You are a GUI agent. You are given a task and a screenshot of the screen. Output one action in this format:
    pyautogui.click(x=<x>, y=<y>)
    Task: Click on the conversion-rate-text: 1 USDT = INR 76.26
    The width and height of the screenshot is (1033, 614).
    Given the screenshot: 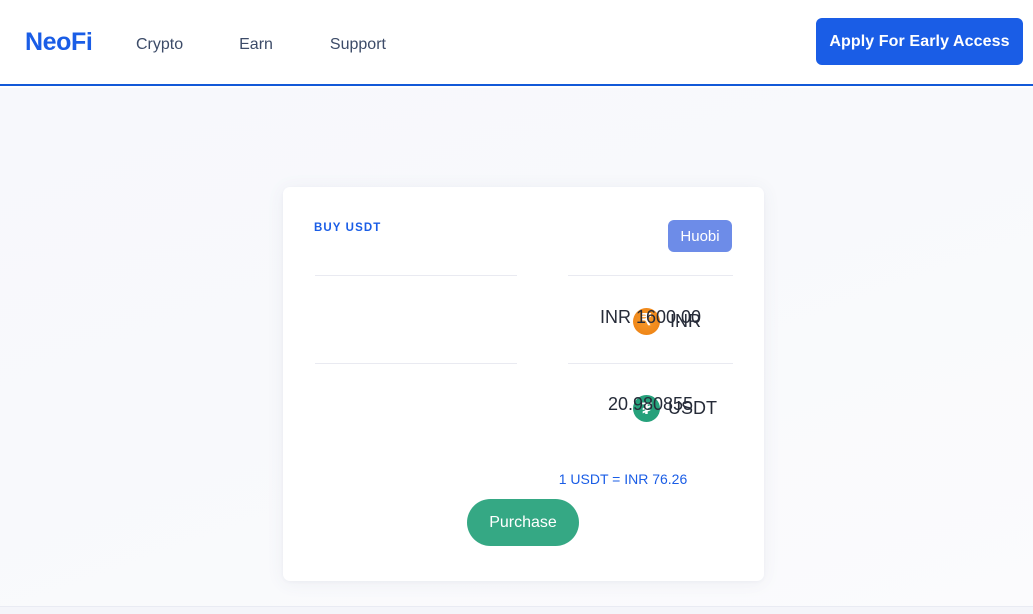 What is the action you would take?
    pyautogui.click(x=623, y=479)
    